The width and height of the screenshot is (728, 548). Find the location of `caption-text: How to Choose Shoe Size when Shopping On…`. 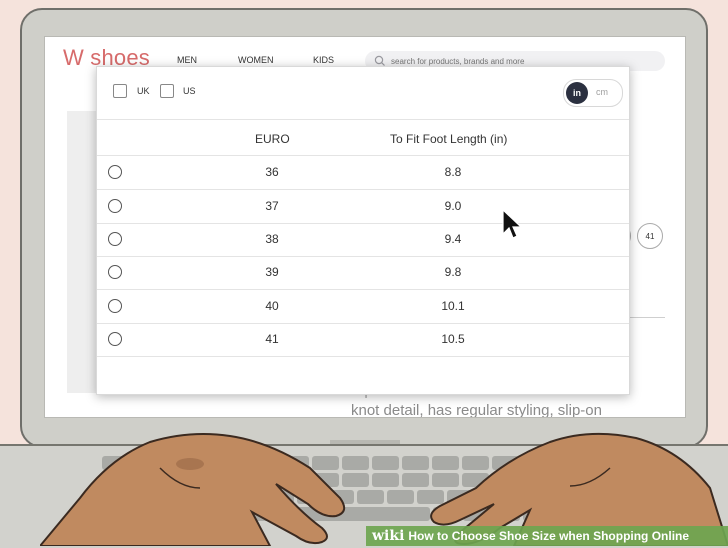

caption-text: How to Choose Shoe Size when Shopping On… is located at coordinates (549, 536).